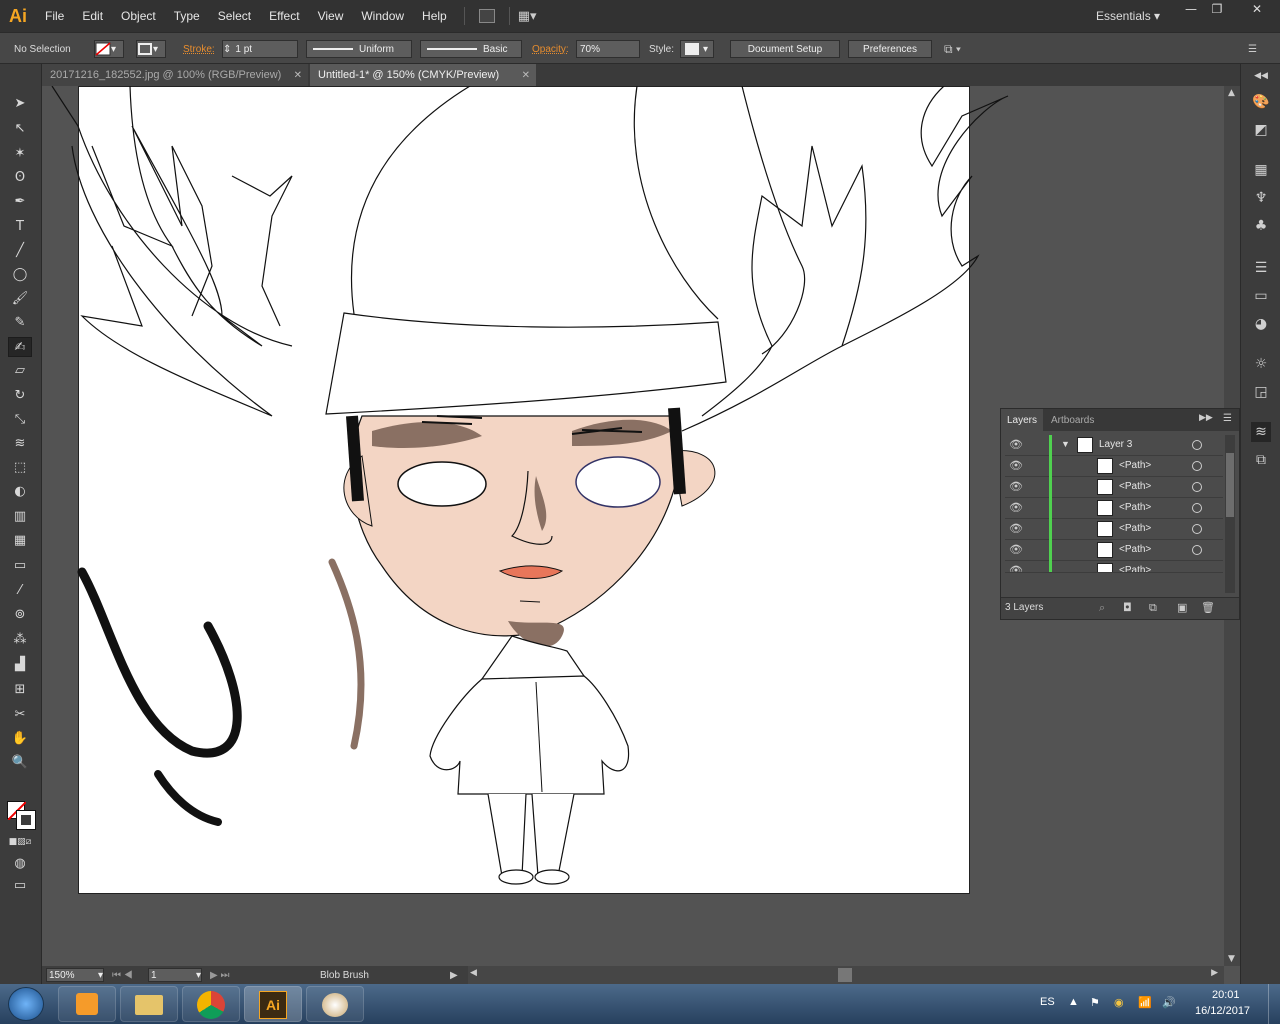 The image size is (1280, 1024). What do you see at coordinates (473, 973) in the screenshot?
I see `scroll-left-icon: ◀` at bounding box center [473, 973].